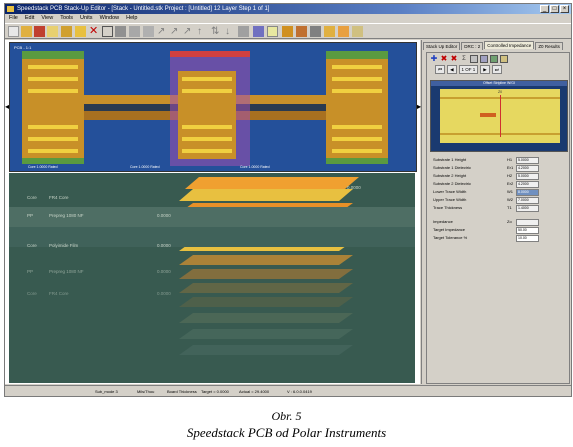 The image size is (573, 447). What do you see at coordinates (202, 31) in the screenshot?
I see `arrow-up2-icon: ↑` at bounding box center [202, 31].